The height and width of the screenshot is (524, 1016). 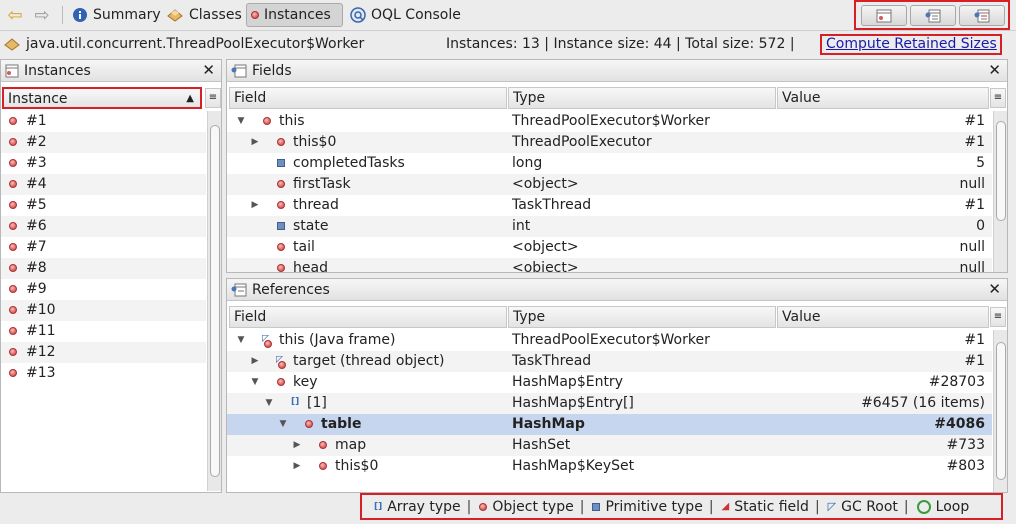 I want to click on show-nearest-gc-root-icon, so click(x=982, y=15).